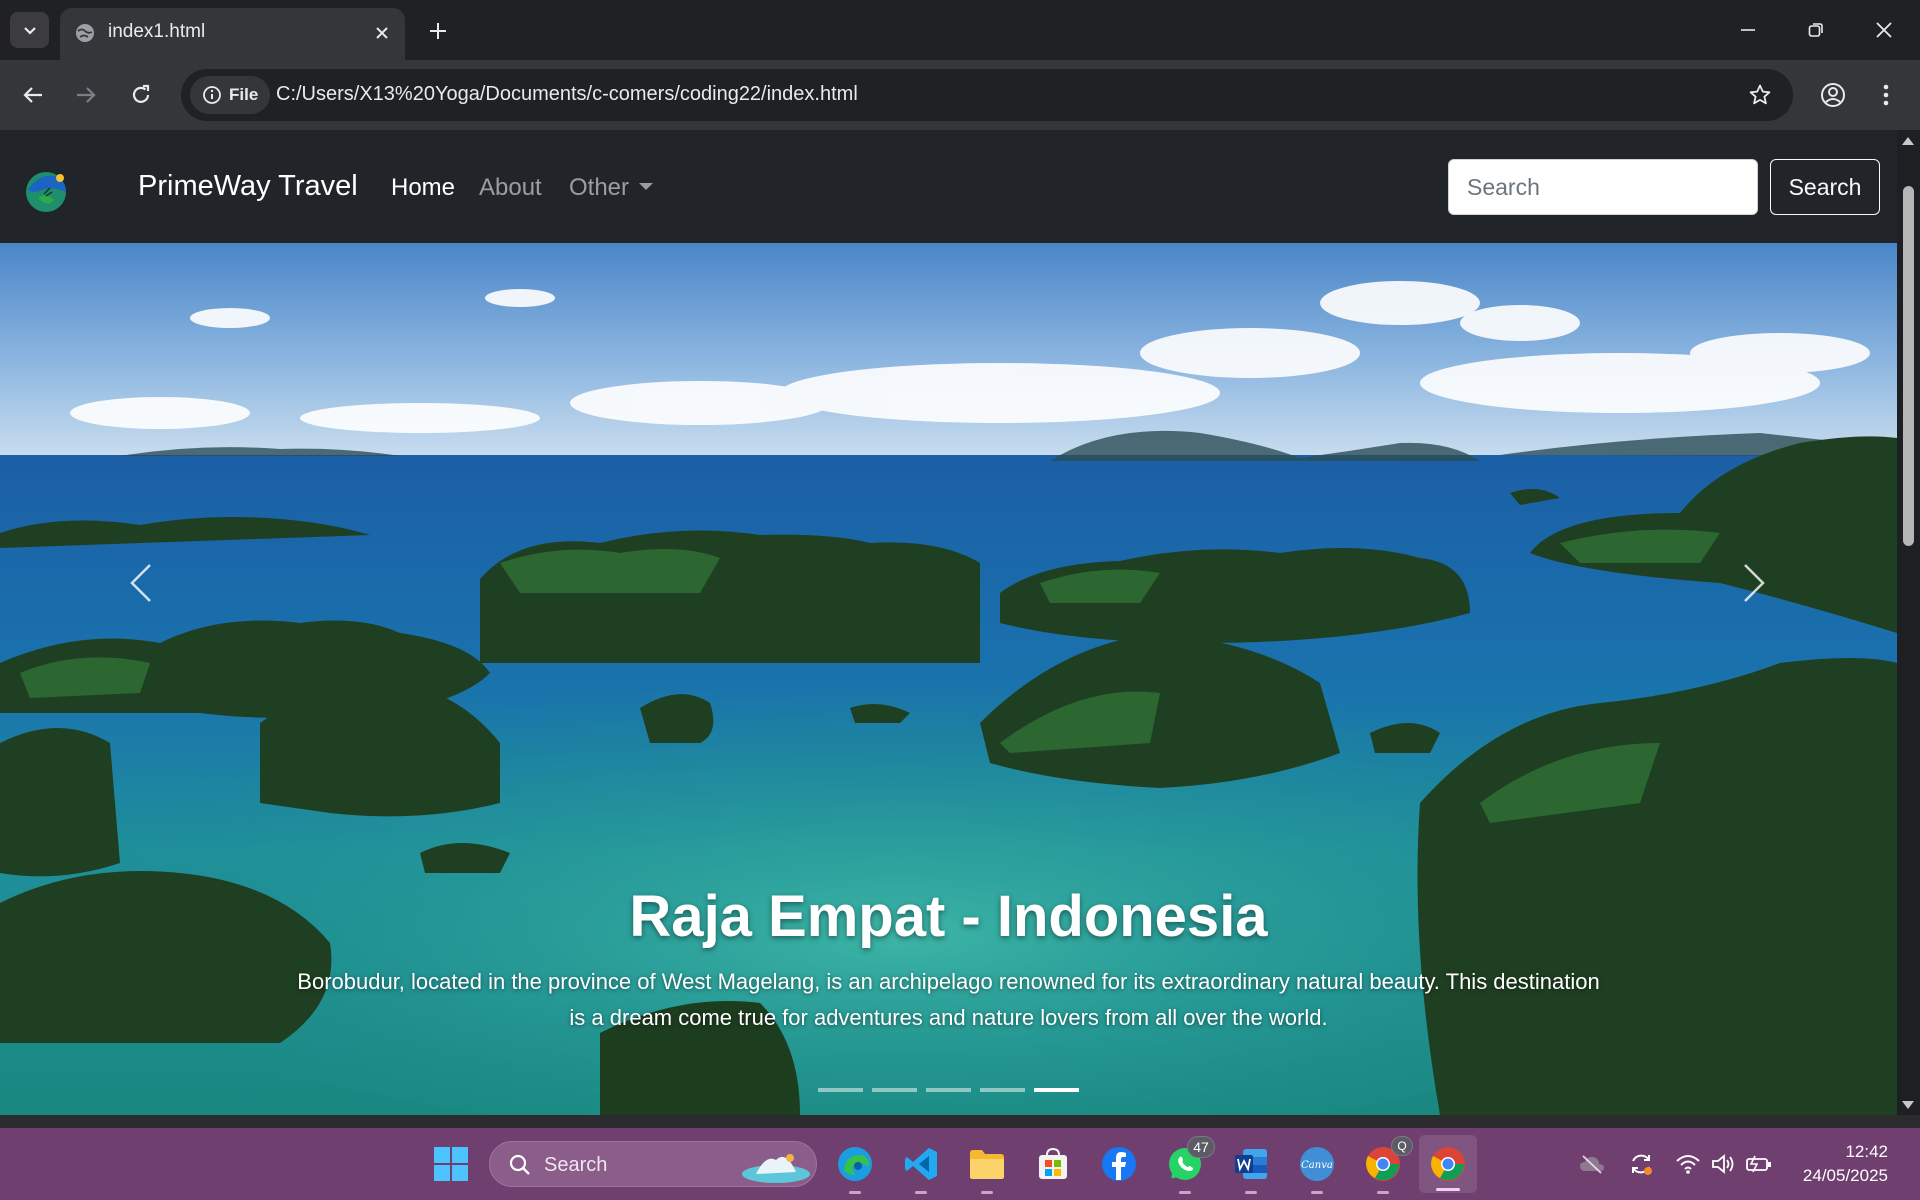 The width and height of the screenshot is (1920, 1200). I want to click on chrome-app-active, so click(1448, 1164).